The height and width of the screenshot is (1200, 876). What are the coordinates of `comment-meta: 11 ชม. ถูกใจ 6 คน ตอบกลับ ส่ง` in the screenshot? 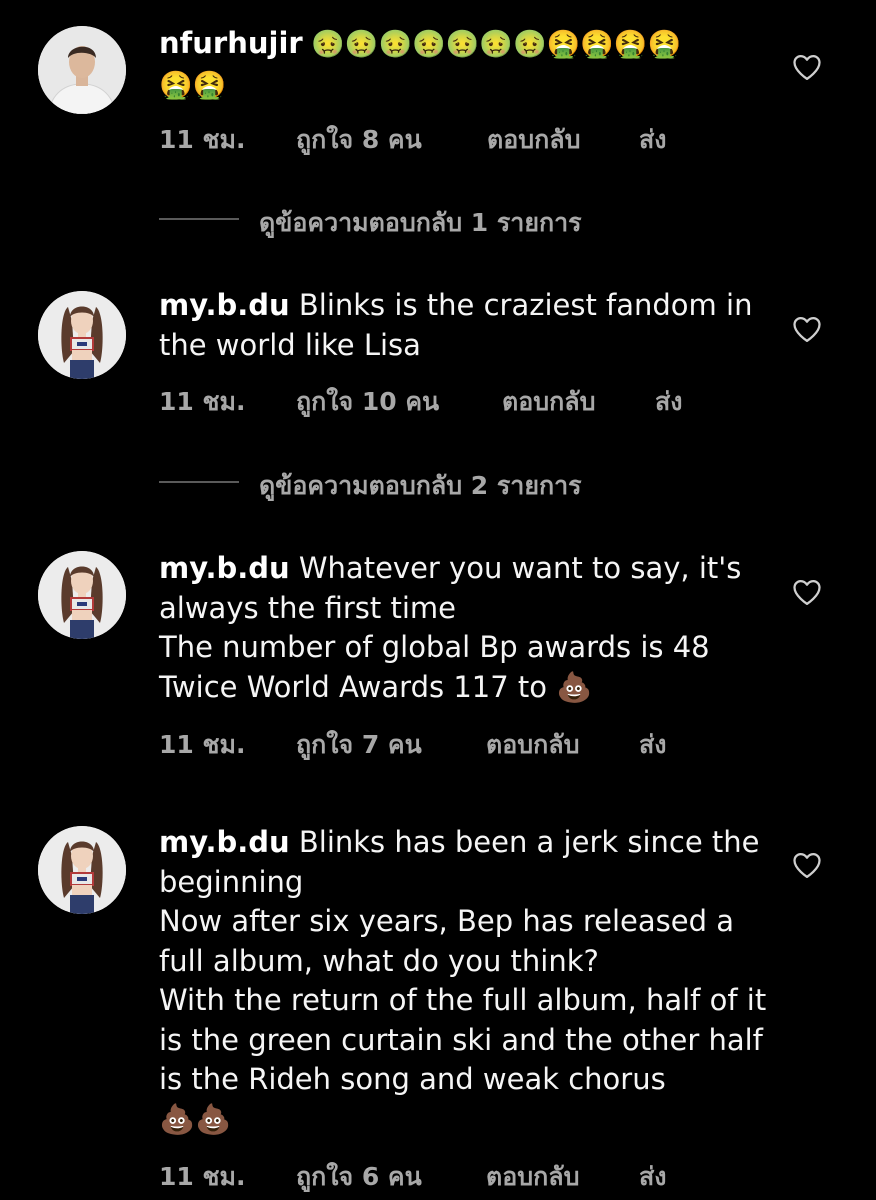 It's located at (459, 1174).